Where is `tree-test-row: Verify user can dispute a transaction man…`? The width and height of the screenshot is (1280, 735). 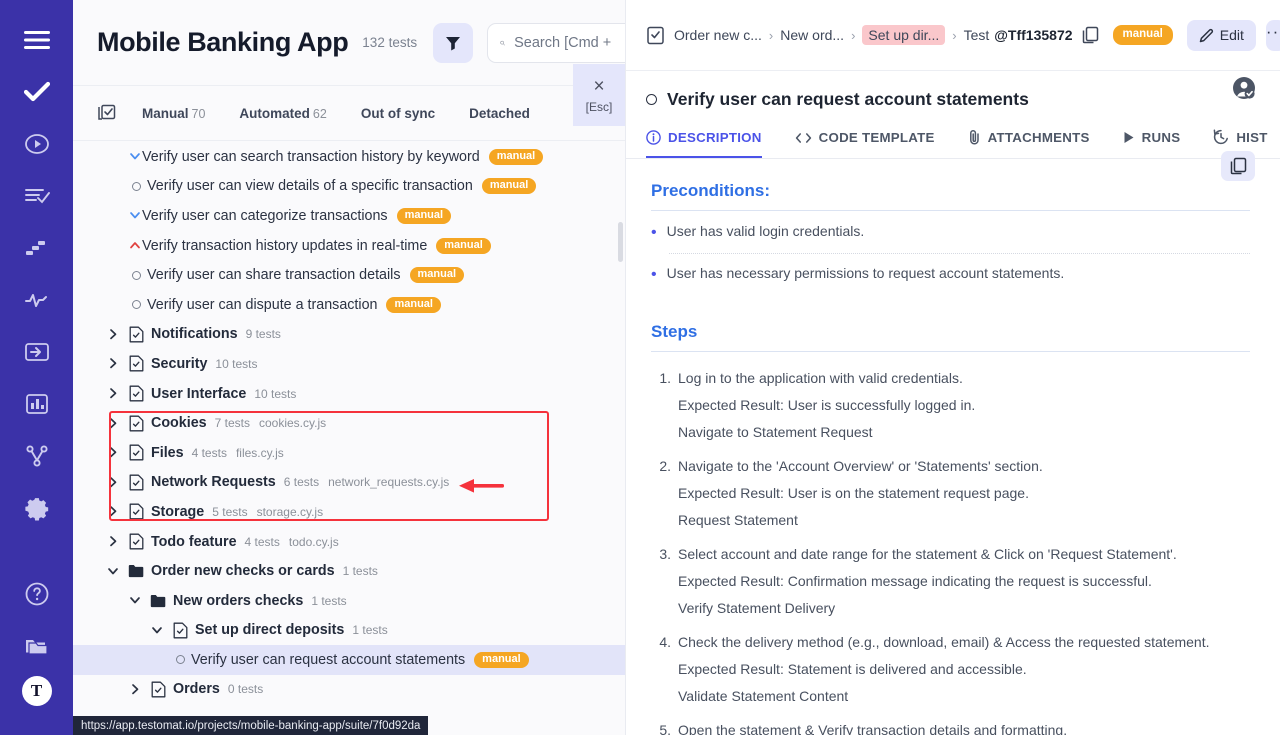 tree-test-row: Verify user can dispute a transaction man… is located at coordinates (349, 305).